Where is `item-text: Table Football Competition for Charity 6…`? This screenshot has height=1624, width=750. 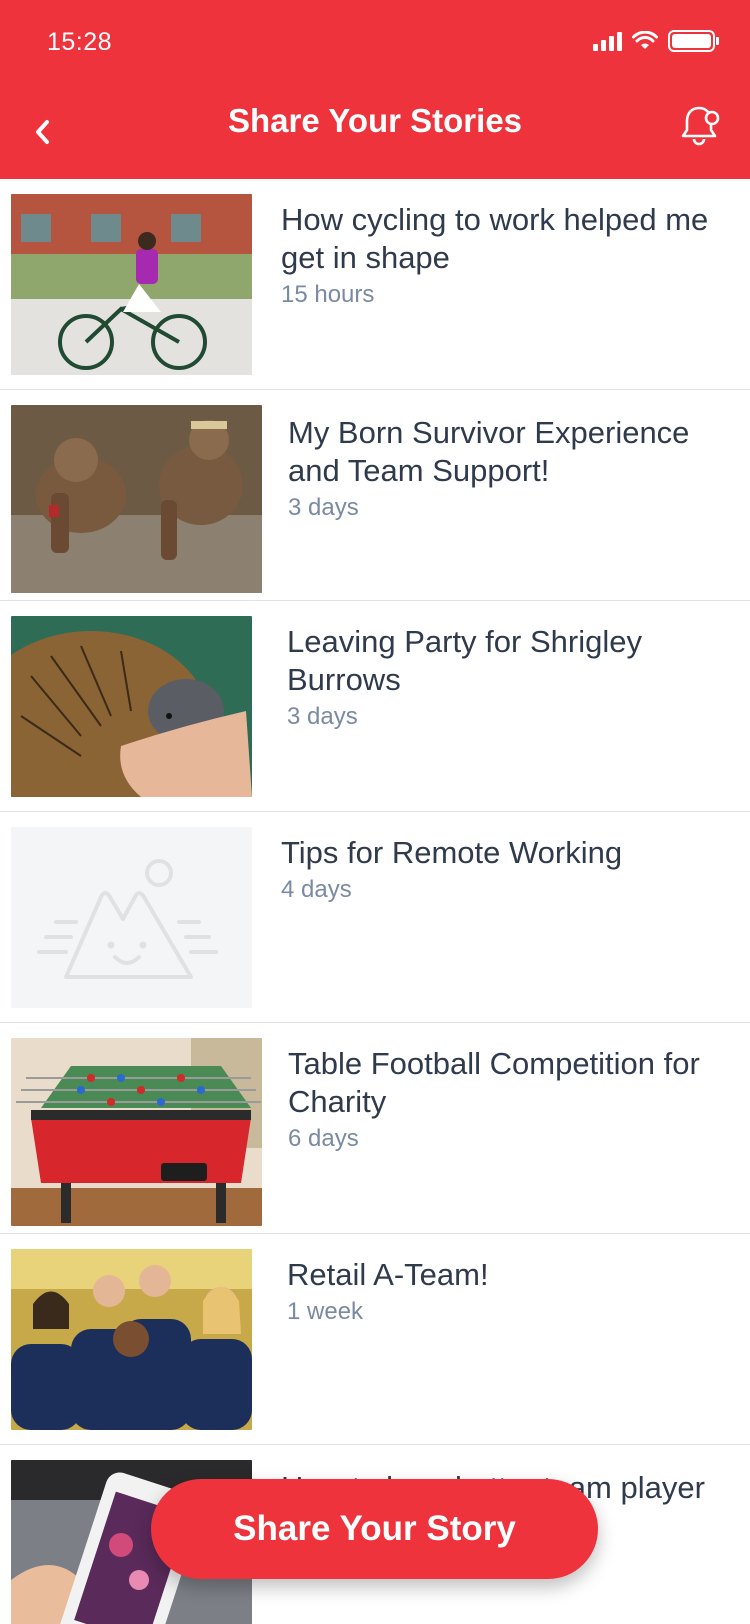
item-text: Table Football Competition for Charity 6… is located at coordinates (504, 1099).